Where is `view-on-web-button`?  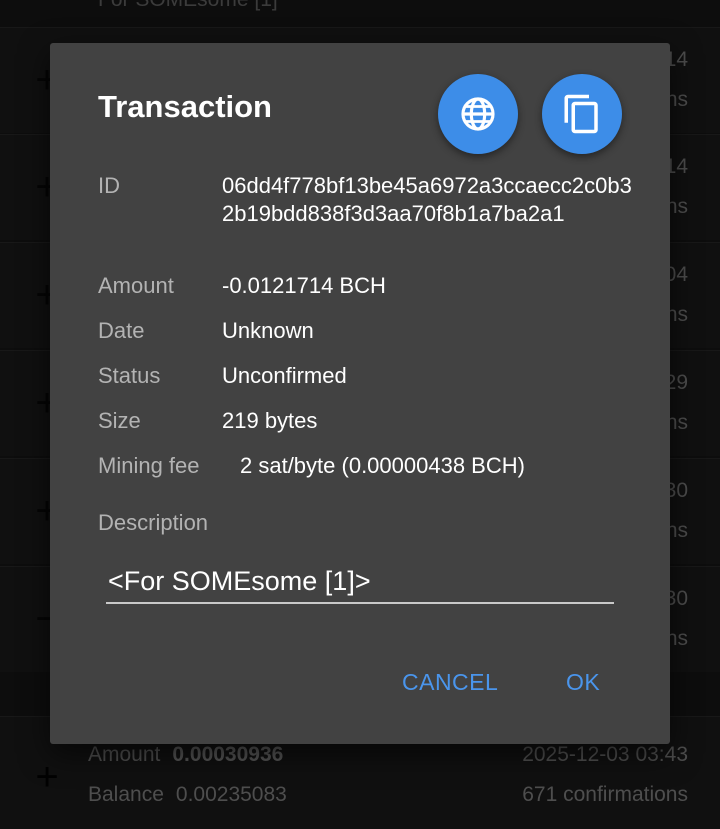 view-on-web-button is located at coordinates (478, 114).